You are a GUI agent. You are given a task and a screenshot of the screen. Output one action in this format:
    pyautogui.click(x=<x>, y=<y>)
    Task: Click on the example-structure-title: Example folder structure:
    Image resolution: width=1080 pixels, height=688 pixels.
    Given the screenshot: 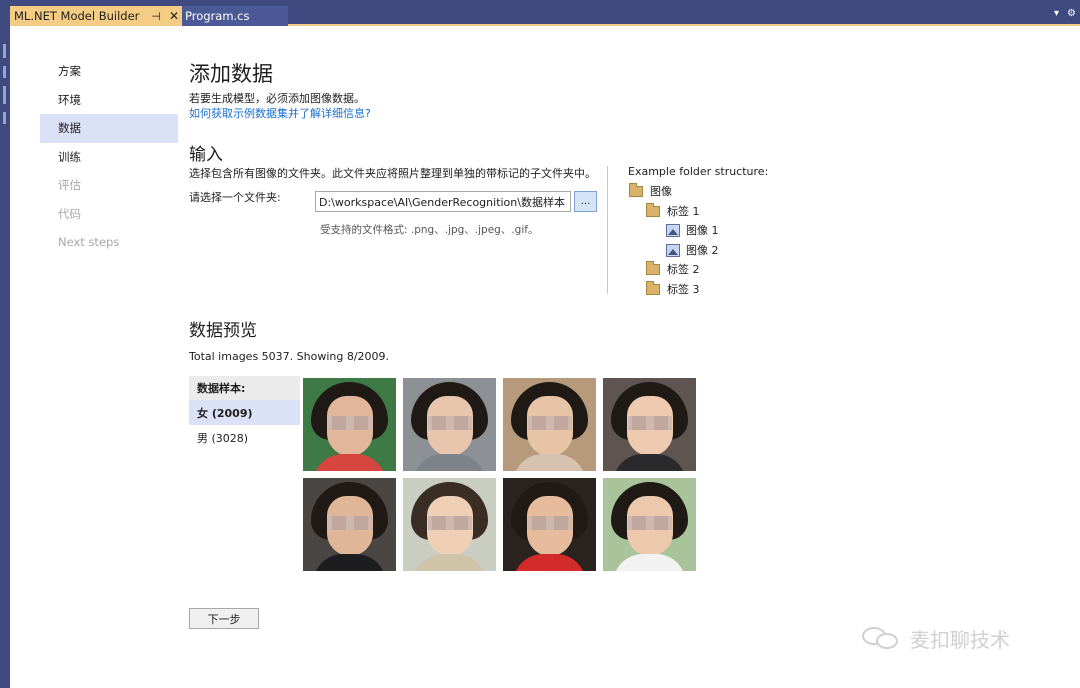 What is the action you would take?
    pyautogui.click(x=698, y=171)
    